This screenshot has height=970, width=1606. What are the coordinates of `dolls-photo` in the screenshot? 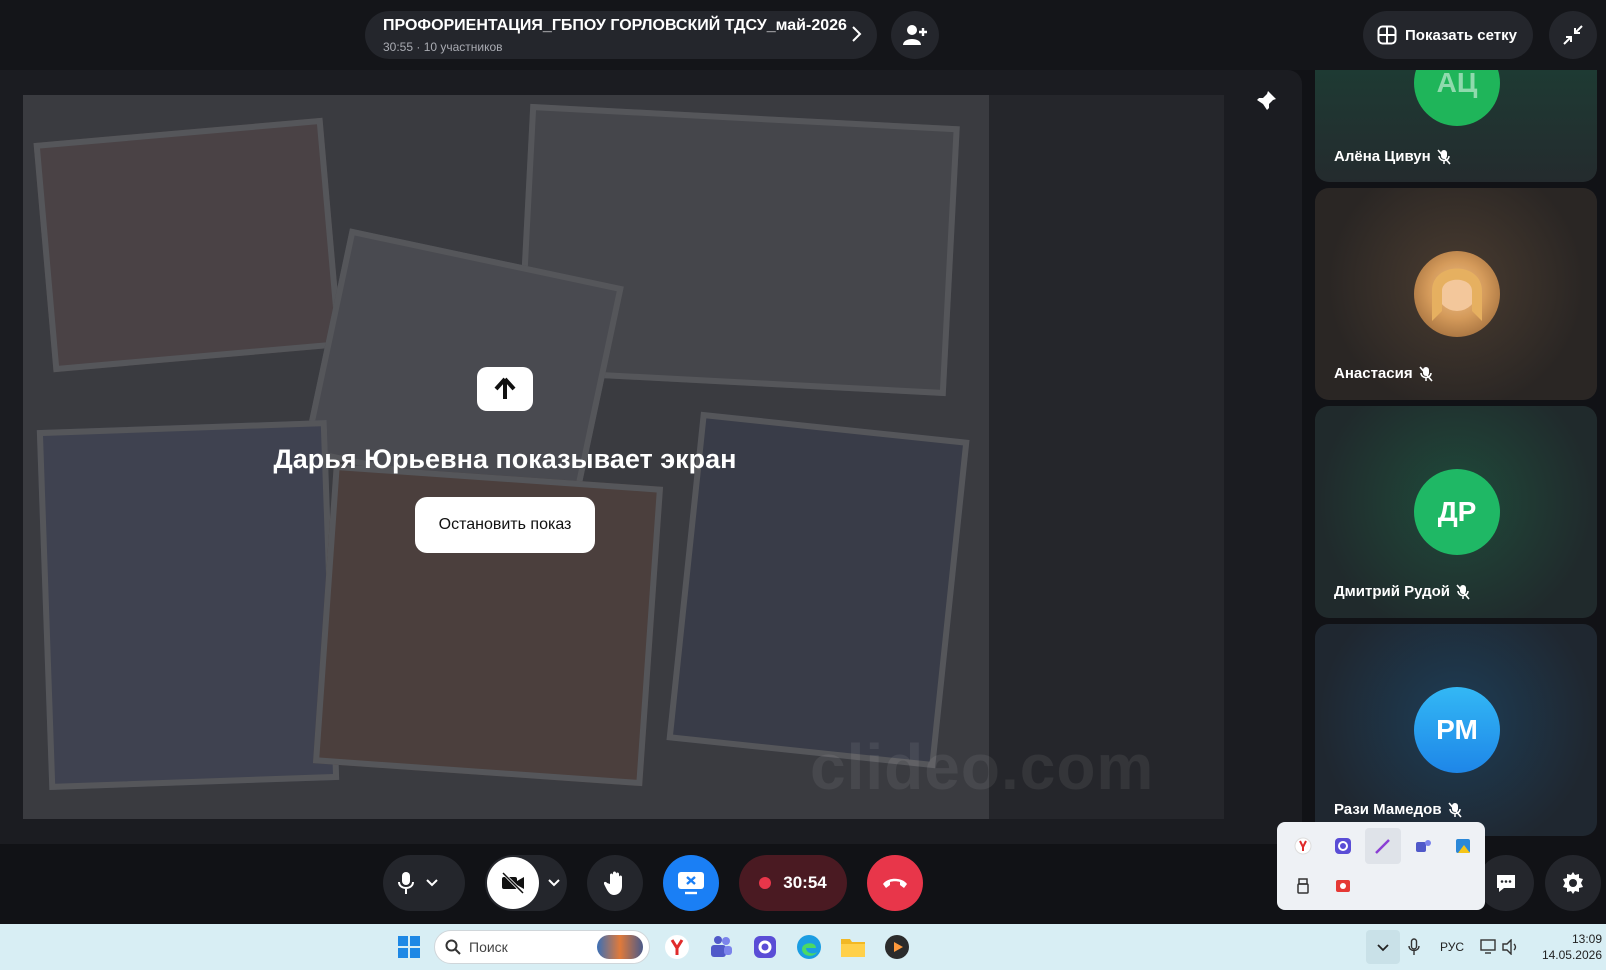 It's located at (188, 245).